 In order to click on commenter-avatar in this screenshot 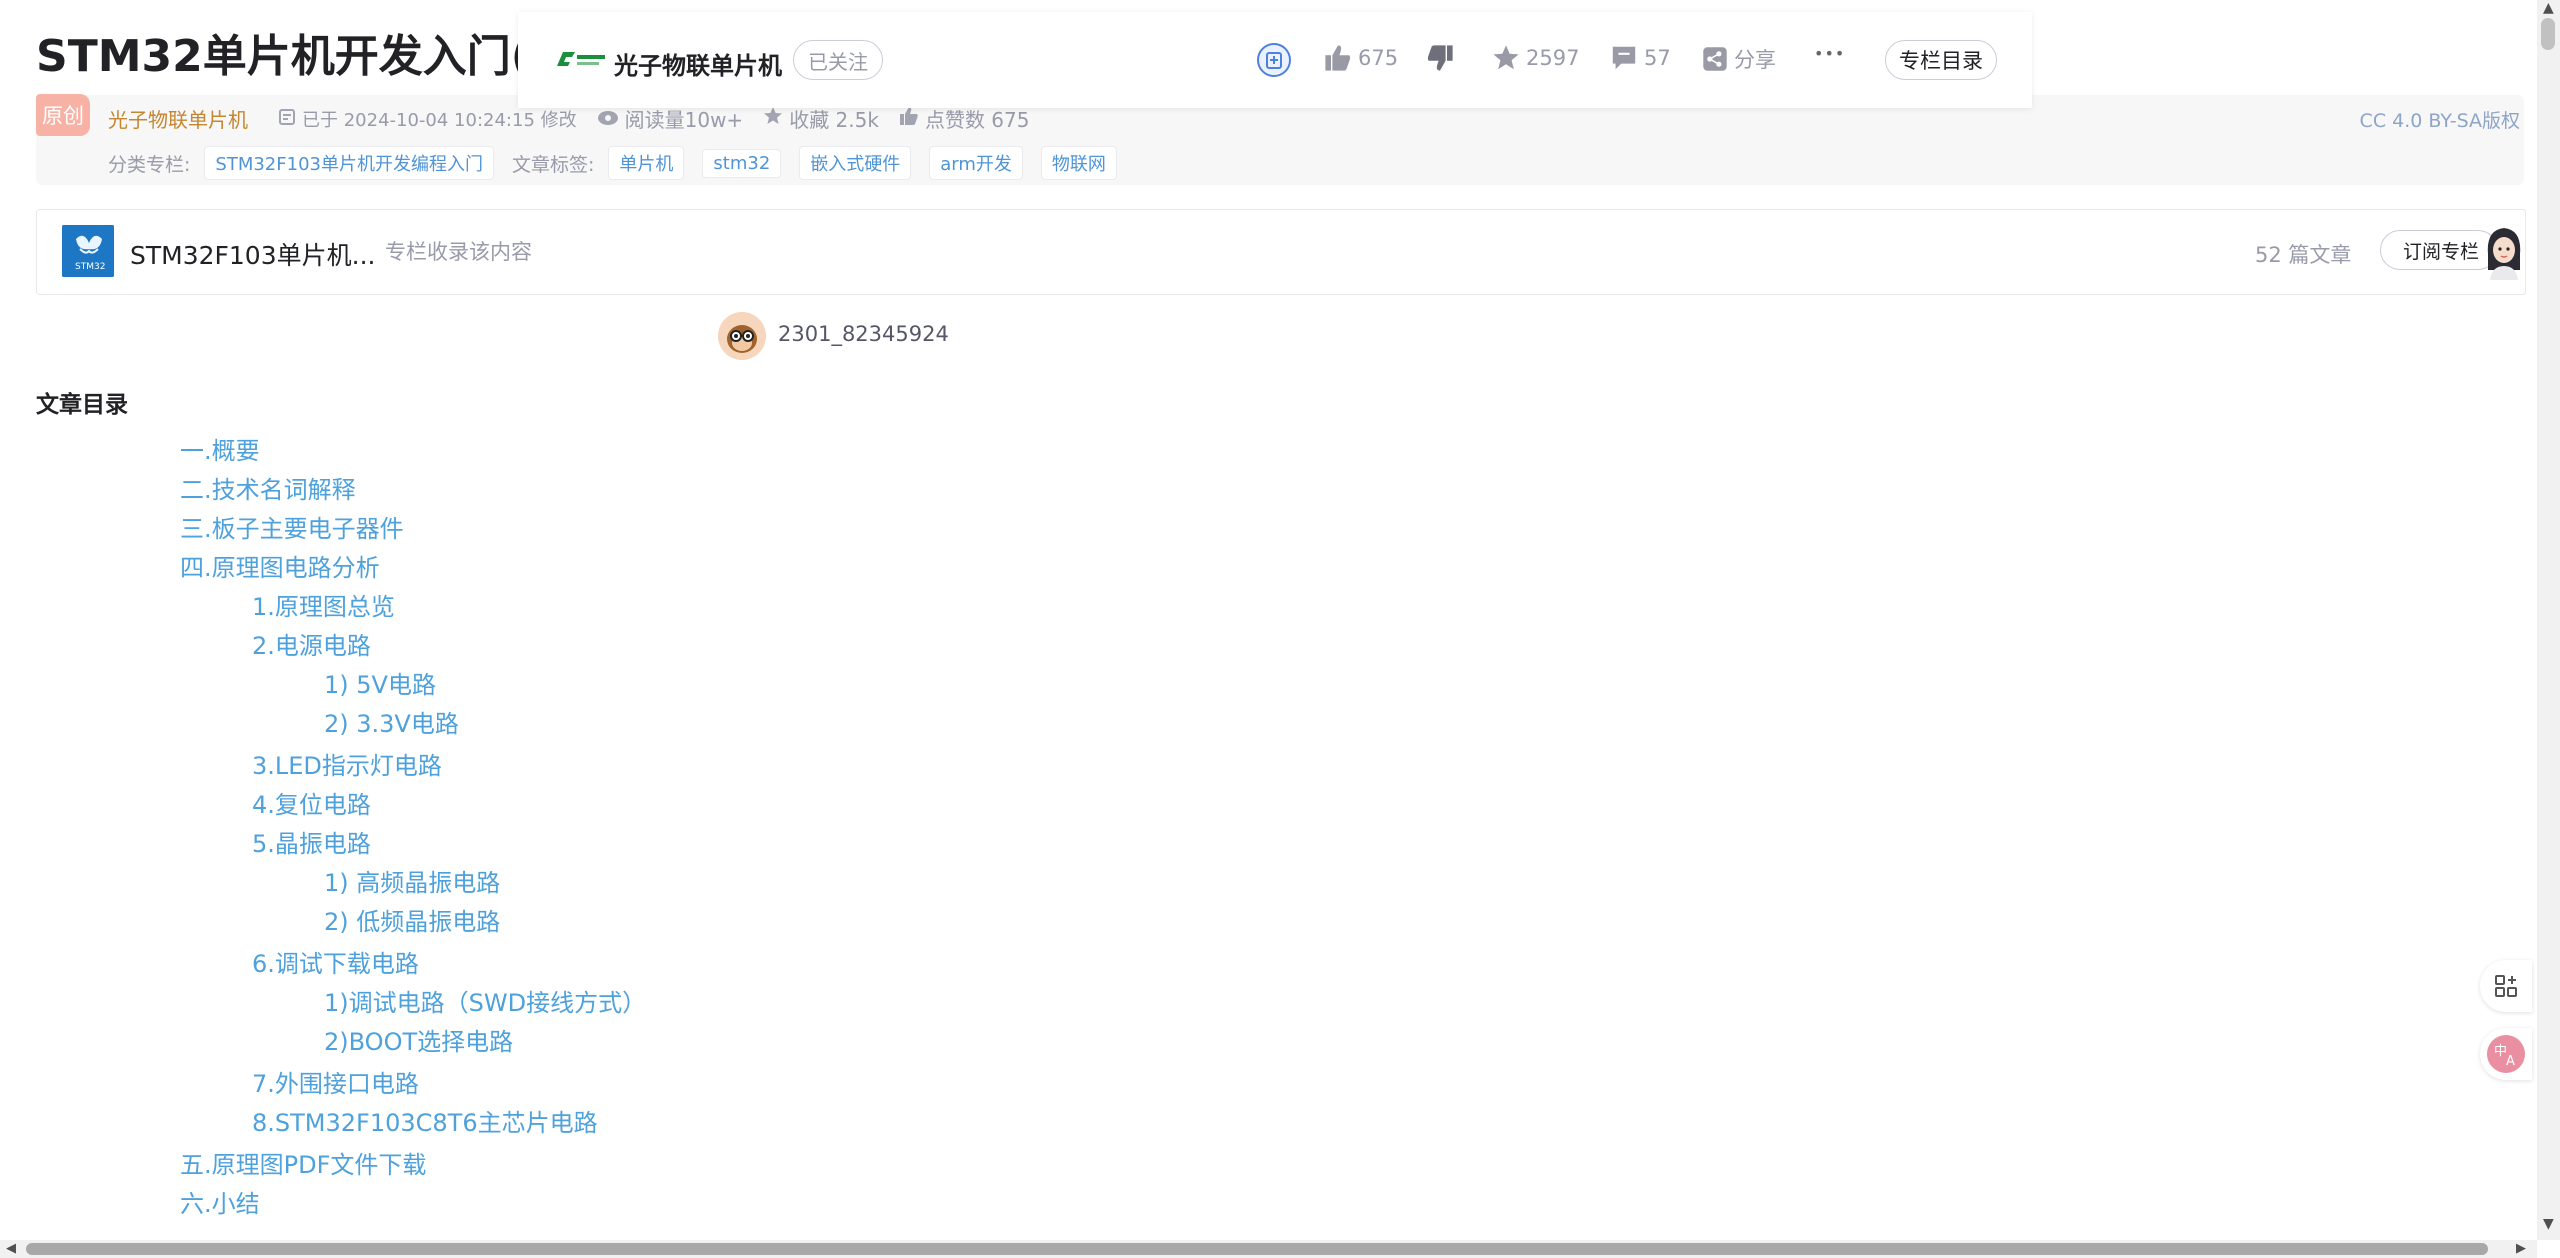, I will do `click(742, 336)`.